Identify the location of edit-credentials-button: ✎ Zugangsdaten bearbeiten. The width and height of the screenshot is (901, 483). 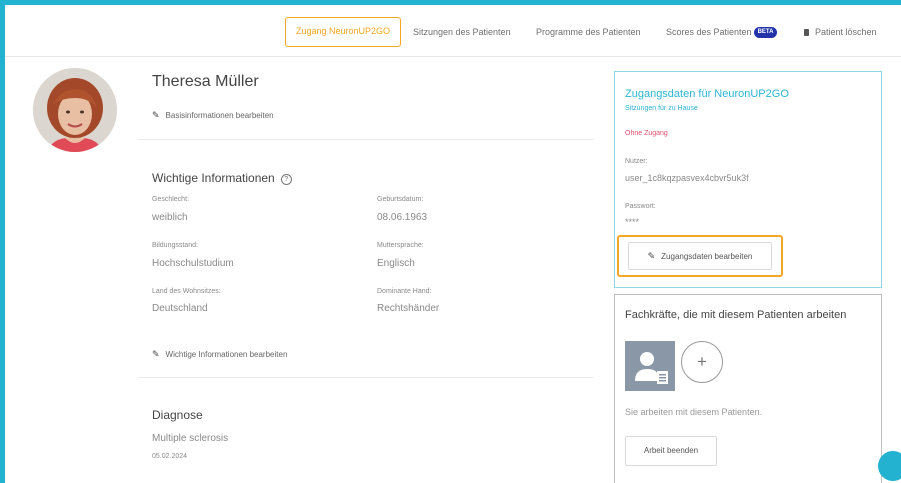
(700, 256).